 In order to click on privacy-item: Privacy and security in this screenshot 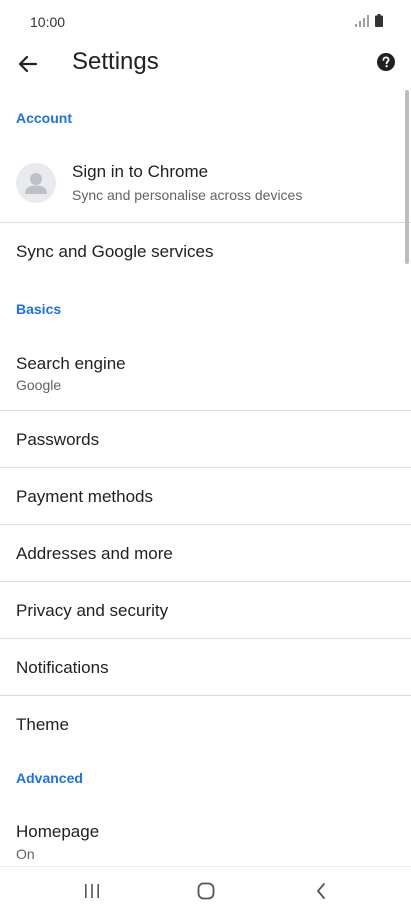, I will do `click(205, 610)`.